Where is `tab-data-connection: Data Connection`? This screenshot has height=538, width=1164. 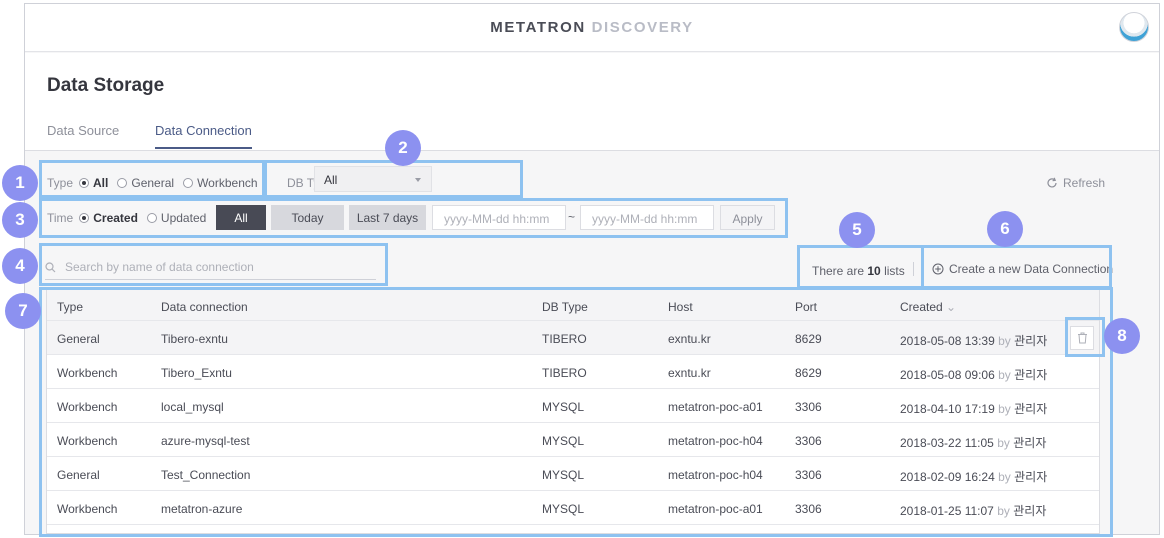 tab-data-connection: Data Connection is located at coordinates (203, 136).